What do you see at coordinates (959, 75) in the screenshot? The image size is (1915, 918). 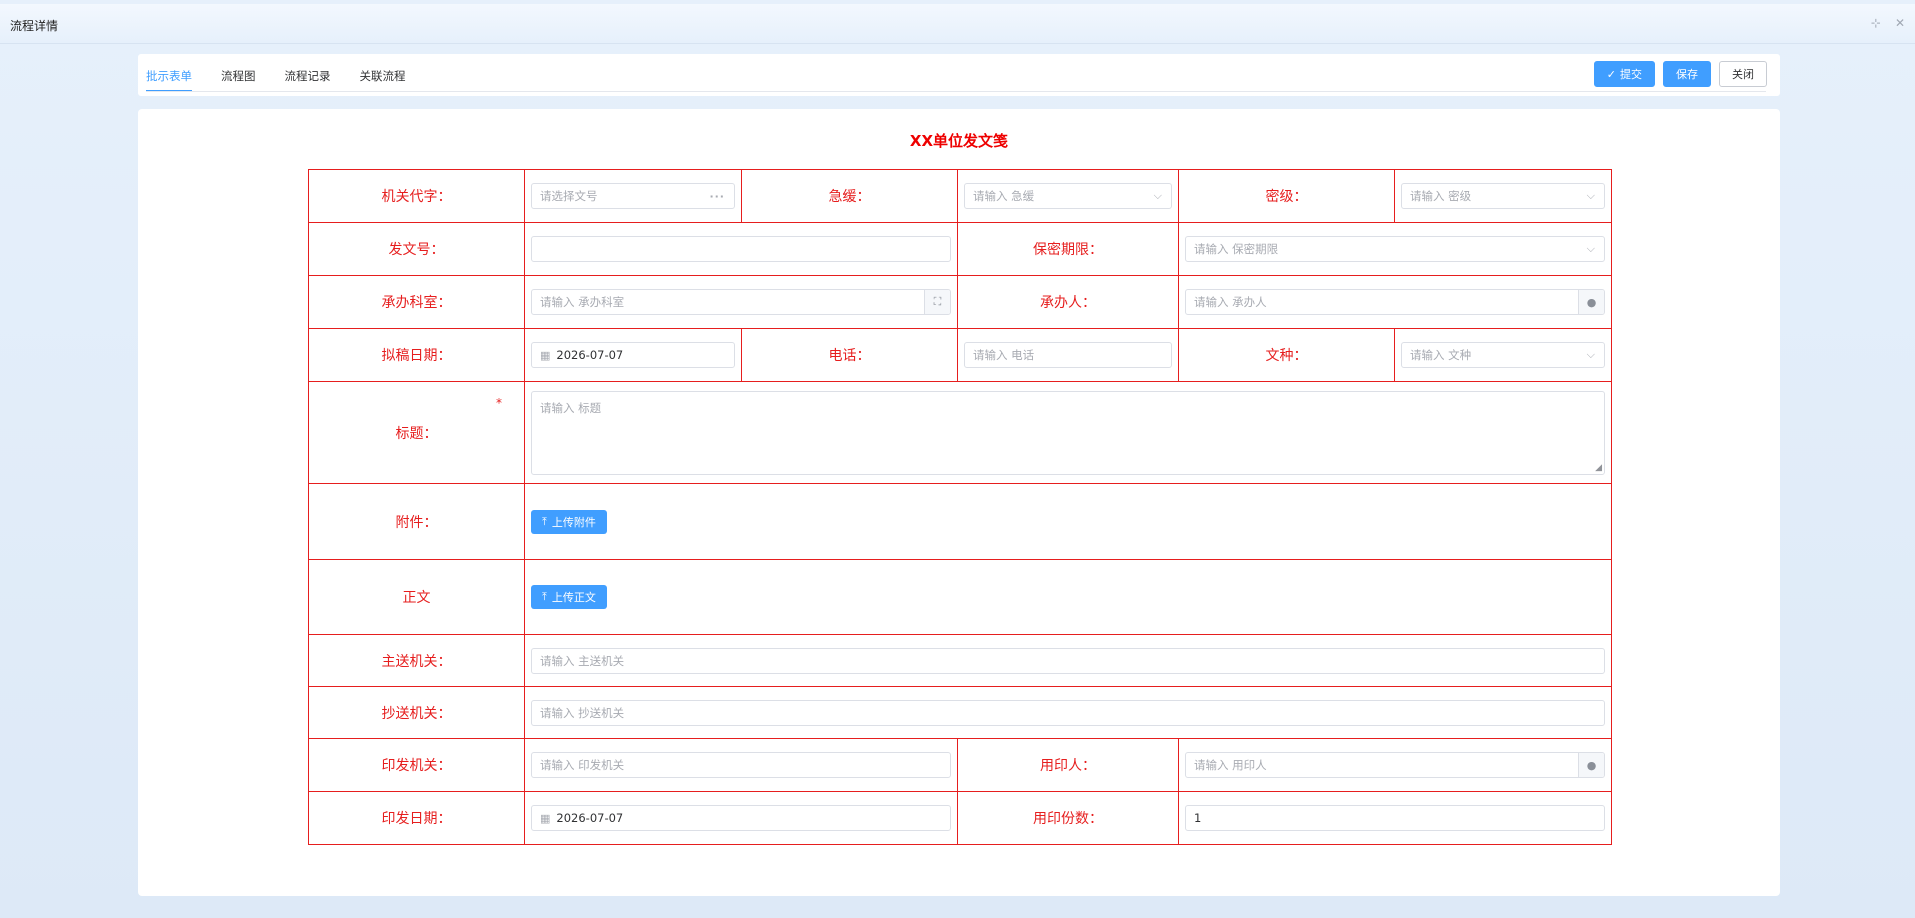 I see `tab-bar: 批示表单 流程图 流程记录 关联流程 ✓ 提交 保存 关闭` at bounding box center [959, 75].